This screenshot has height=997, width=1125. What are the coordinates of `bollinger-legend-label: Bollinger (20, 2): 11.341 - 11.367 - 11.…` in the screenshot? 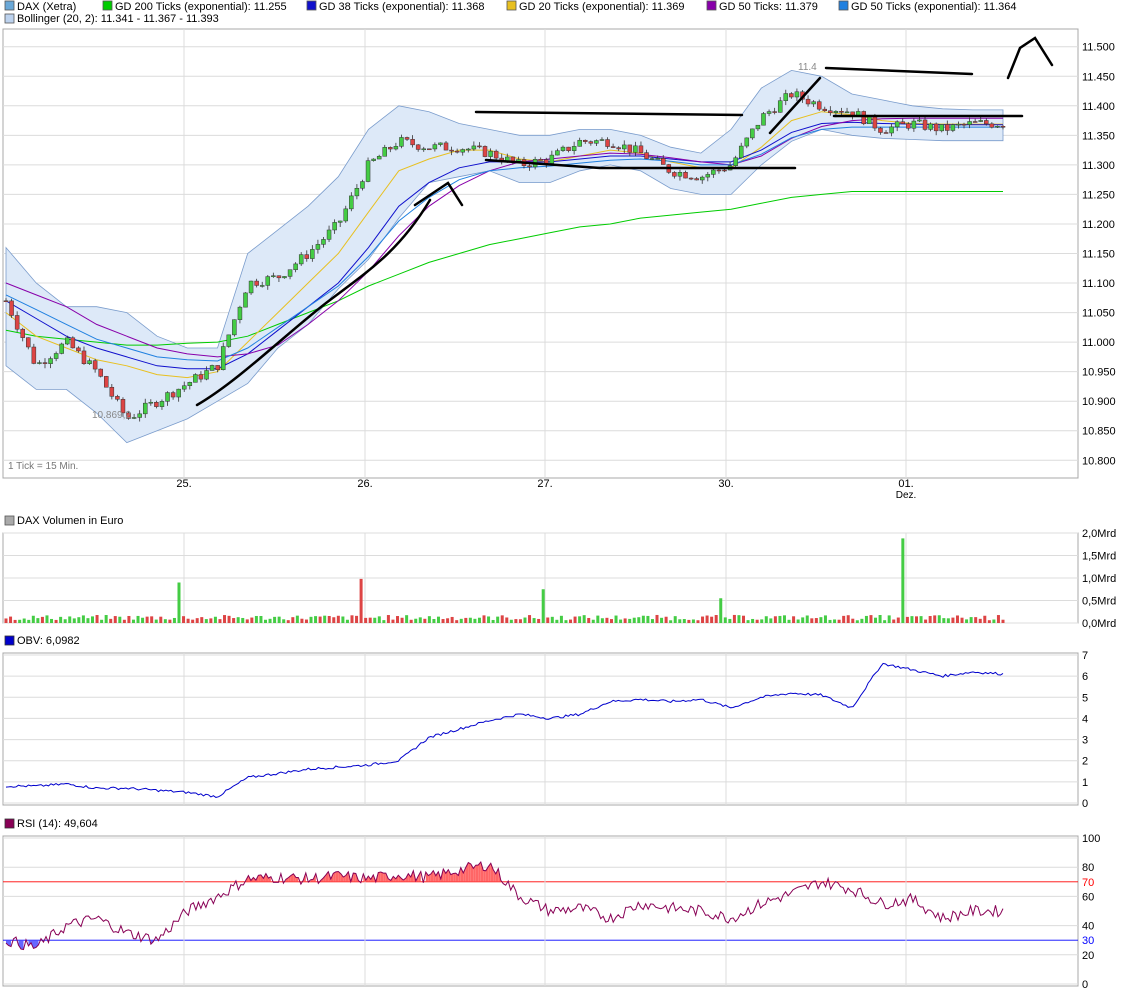 It's located at (118, 19).